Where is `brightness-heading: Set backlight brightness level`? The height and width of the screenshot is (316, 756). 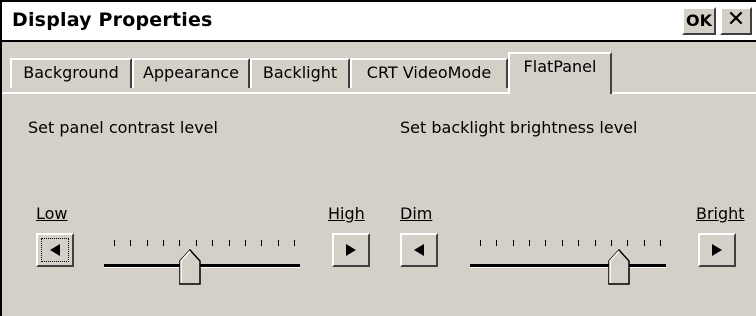
brightness-heading: Set backlight brightness level is located at coordinates (519, 127).